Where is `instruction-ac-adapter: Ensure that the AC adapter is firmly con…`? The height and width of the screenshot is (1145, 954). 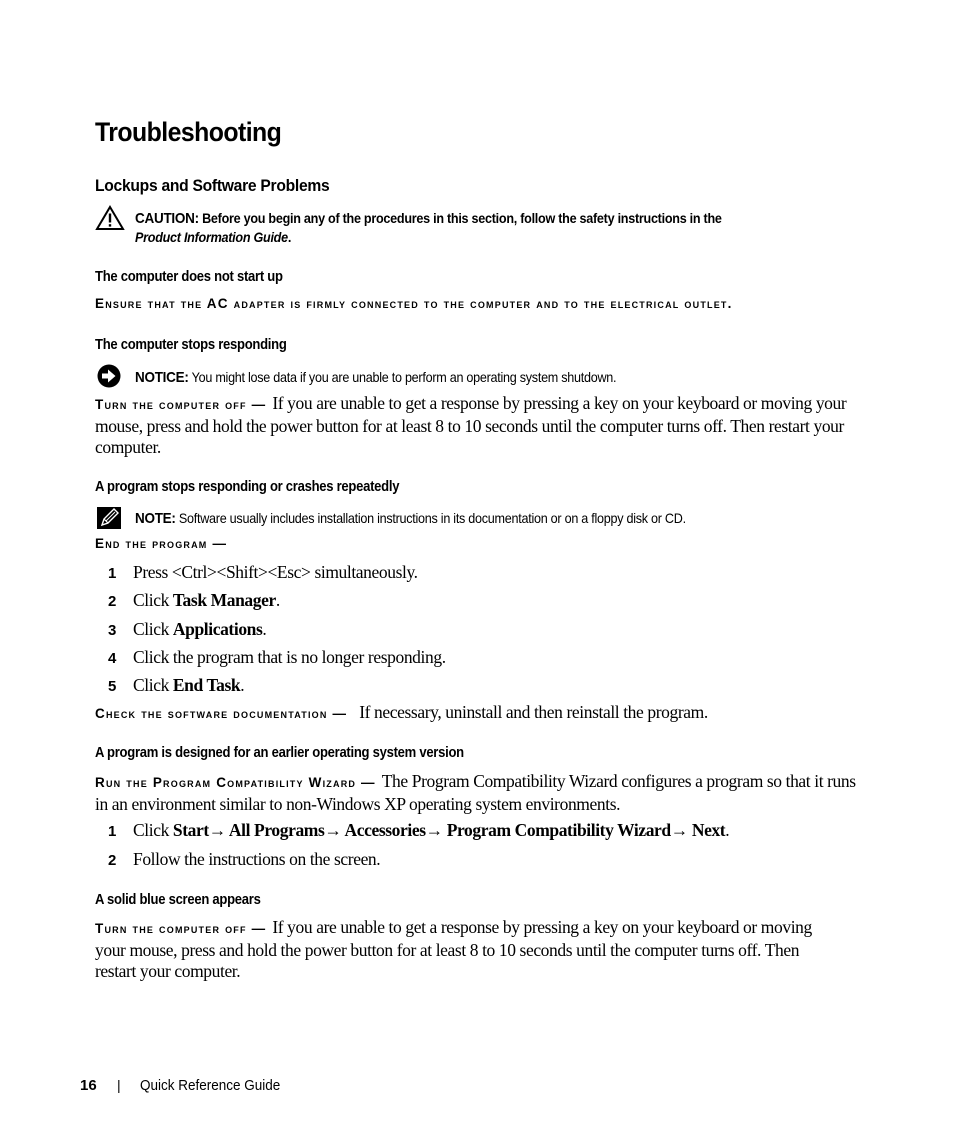
instruction-ac-adapter: Ensure that the AC adapter is firmly con… is located at coordinates (414, 303).